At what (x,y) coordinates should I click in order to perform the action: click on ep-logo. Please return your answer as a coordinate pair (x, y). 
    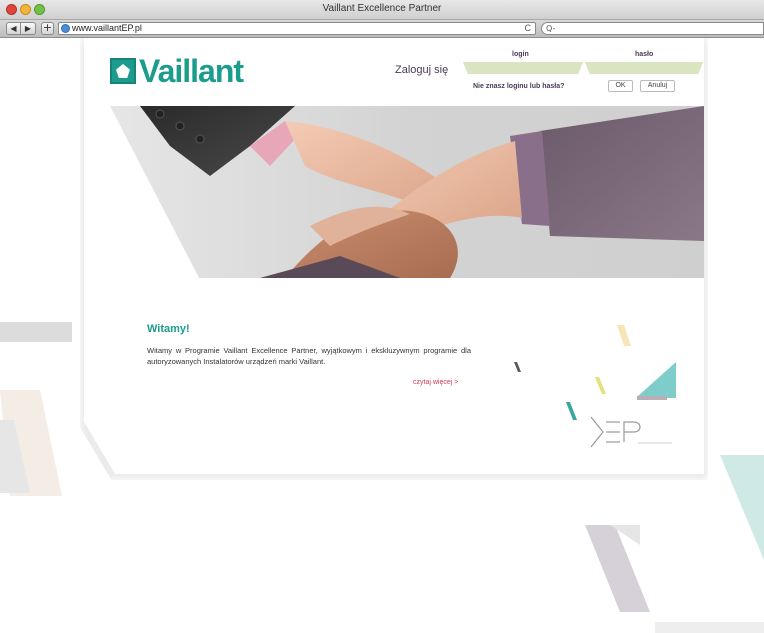
    Looking at the image, I should click on (631, 434).